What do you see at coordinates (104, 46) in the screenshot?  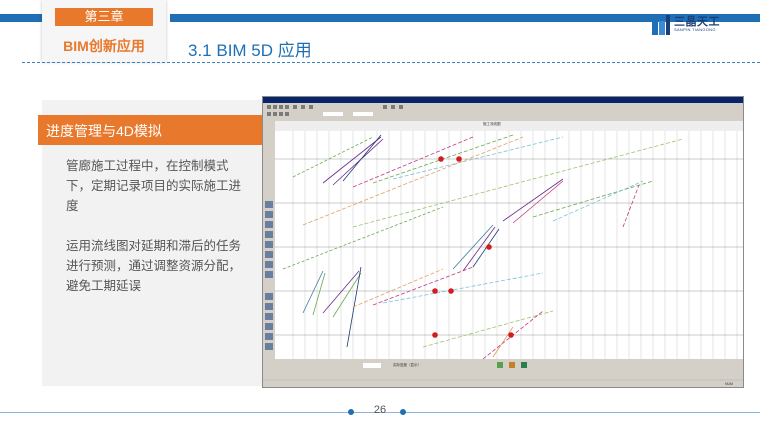 I see `chapter-subtitle: BIM创新应用` at bounding box center [104, 46].